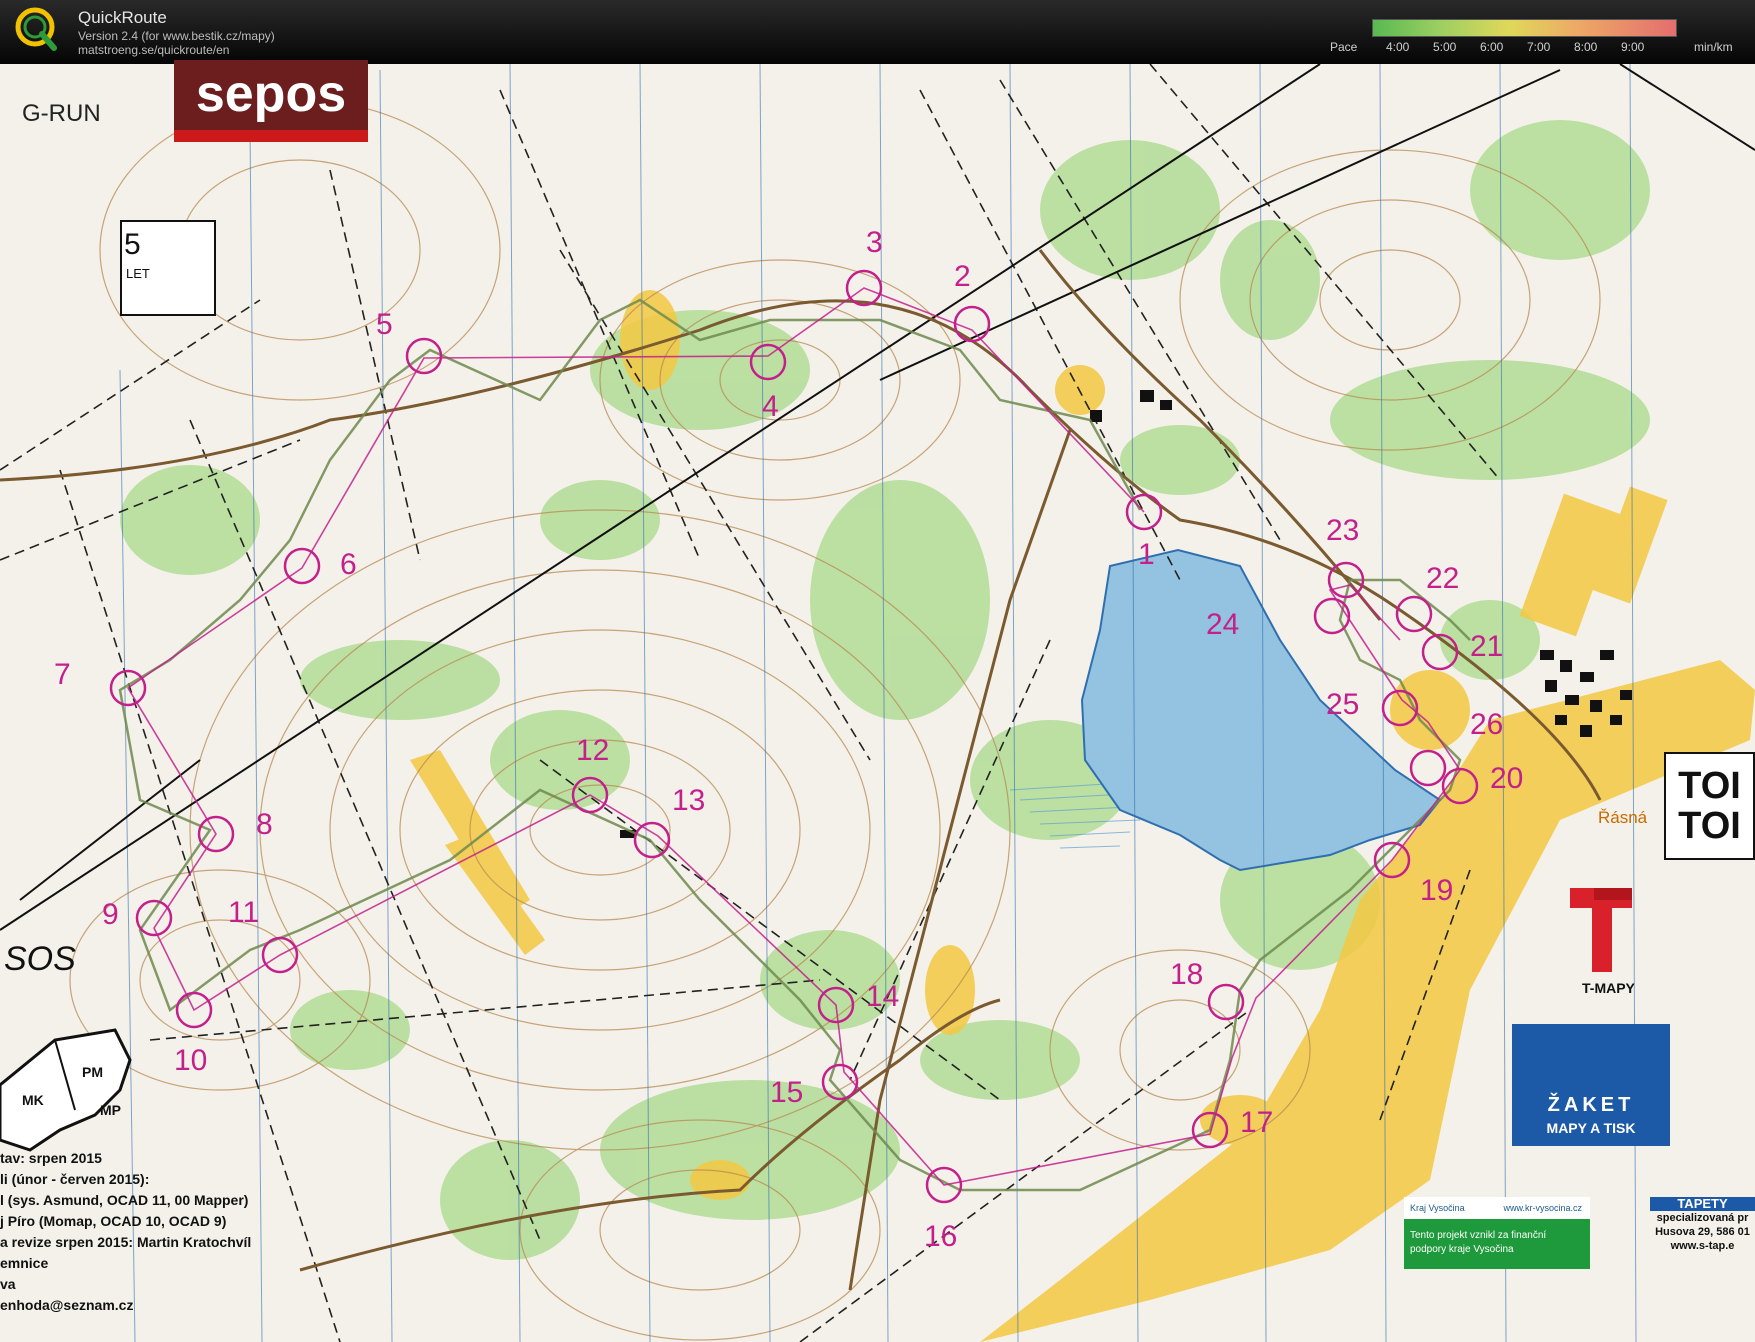  I want to click on info-line: tav: srpen 2015, so click(51, 1158).